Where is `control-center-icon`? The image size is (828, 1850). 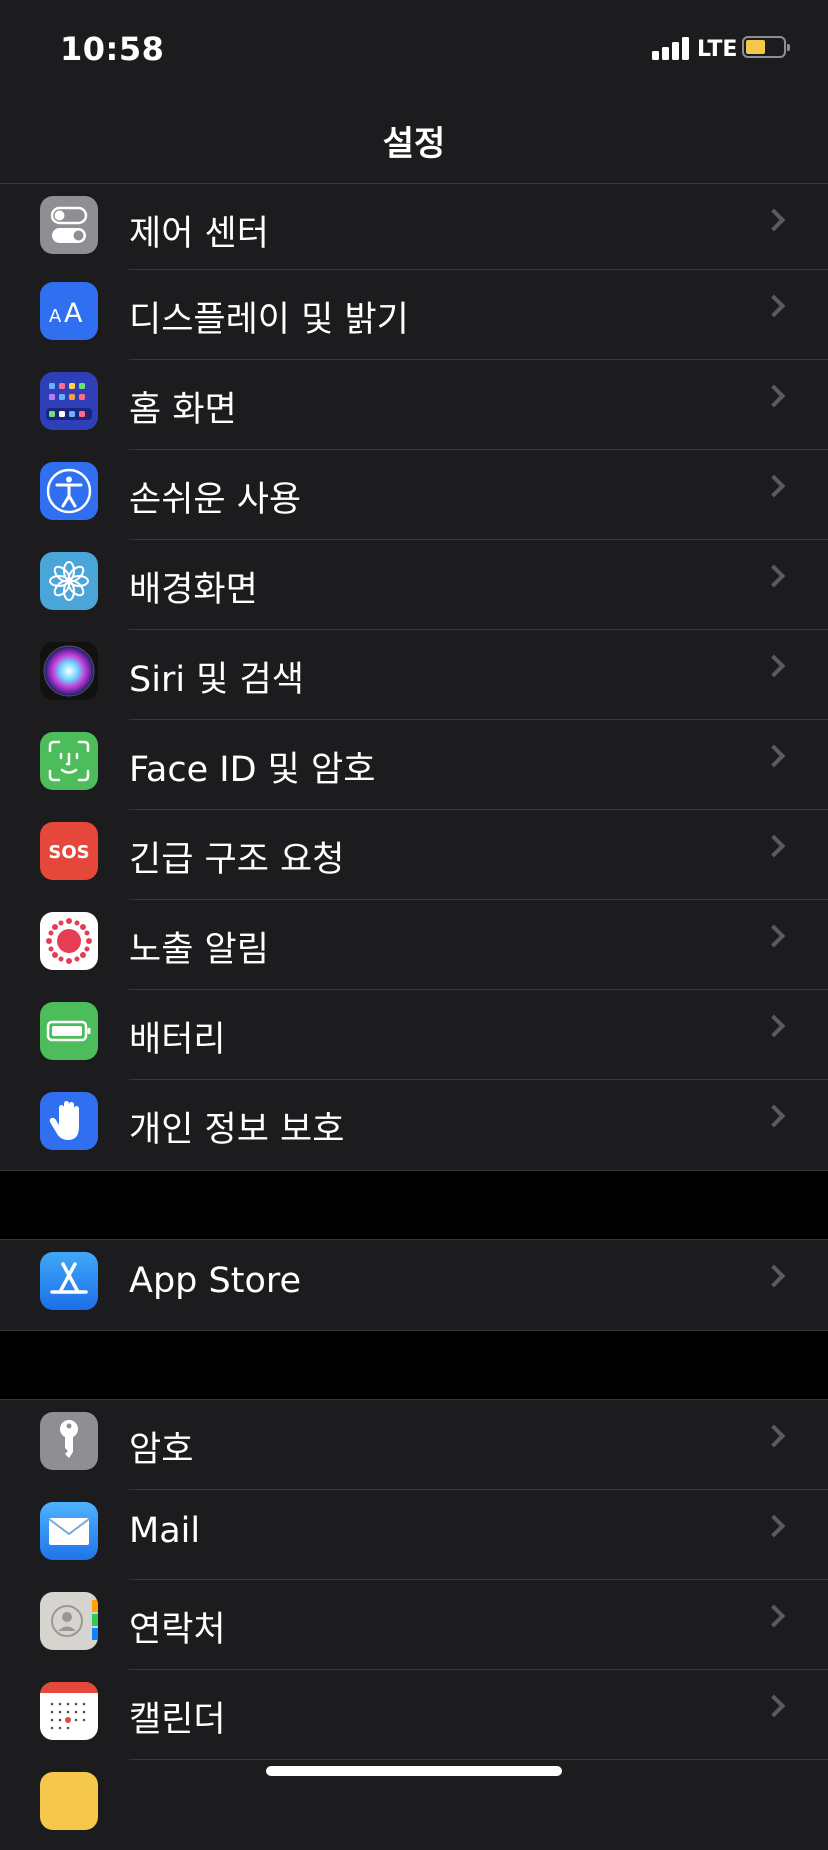
control-center-icon is located at coordinates (69, 225).